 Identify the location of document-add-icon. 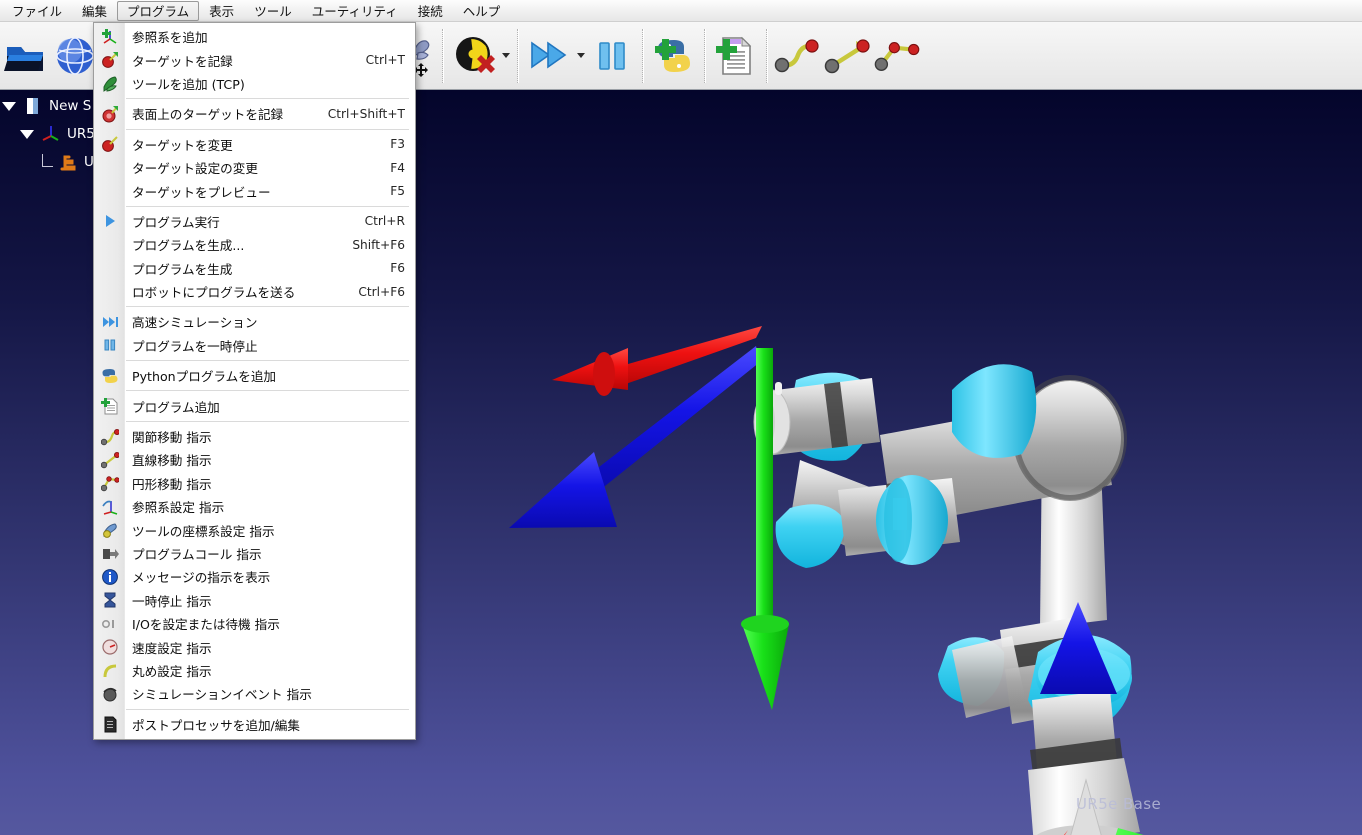
(734, 55).